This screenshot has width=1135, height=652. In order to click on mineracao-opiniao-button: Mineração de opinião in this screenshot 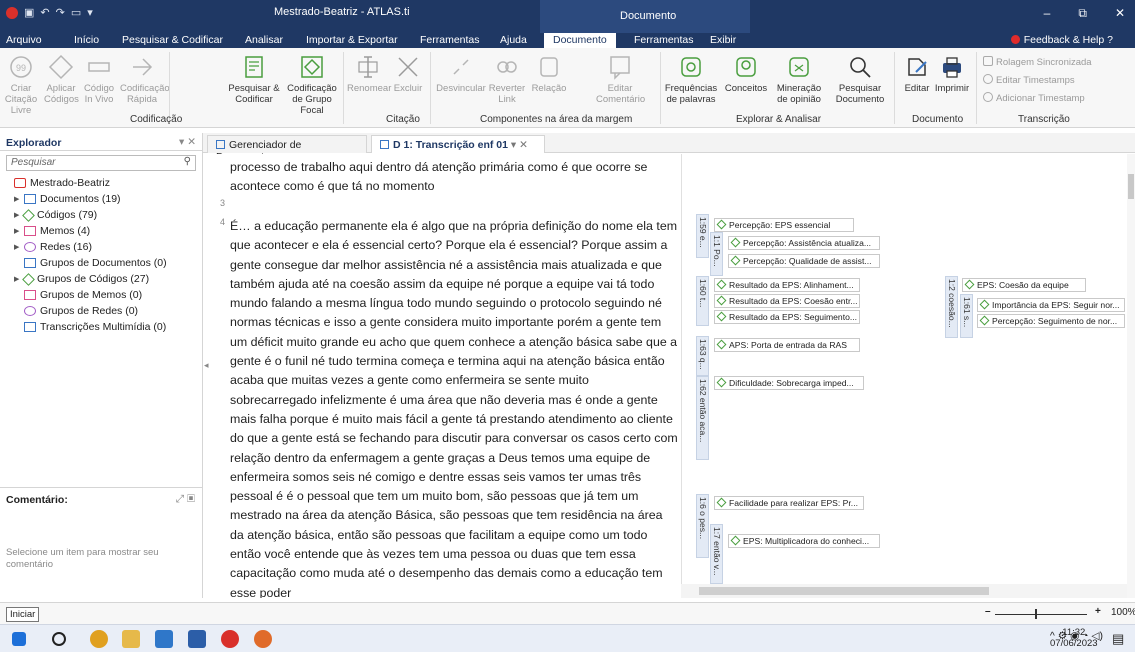, I will do `click(799, 79)`.